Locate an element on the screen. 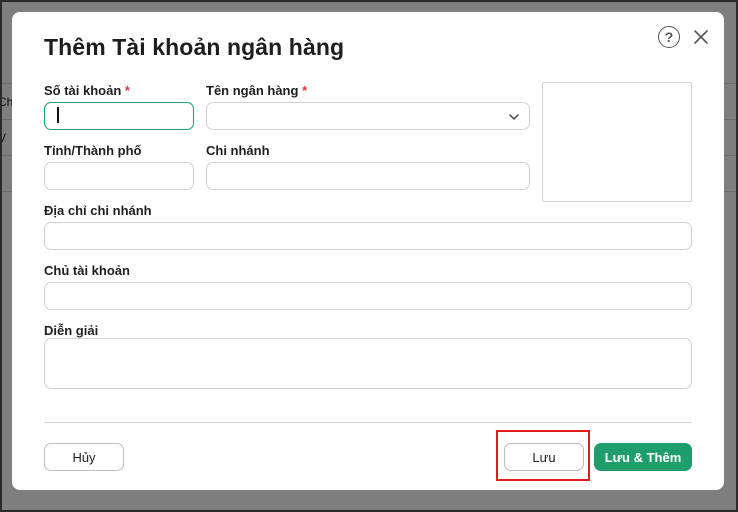  cancel-button: Hủy is located at coordinates (84, 457).